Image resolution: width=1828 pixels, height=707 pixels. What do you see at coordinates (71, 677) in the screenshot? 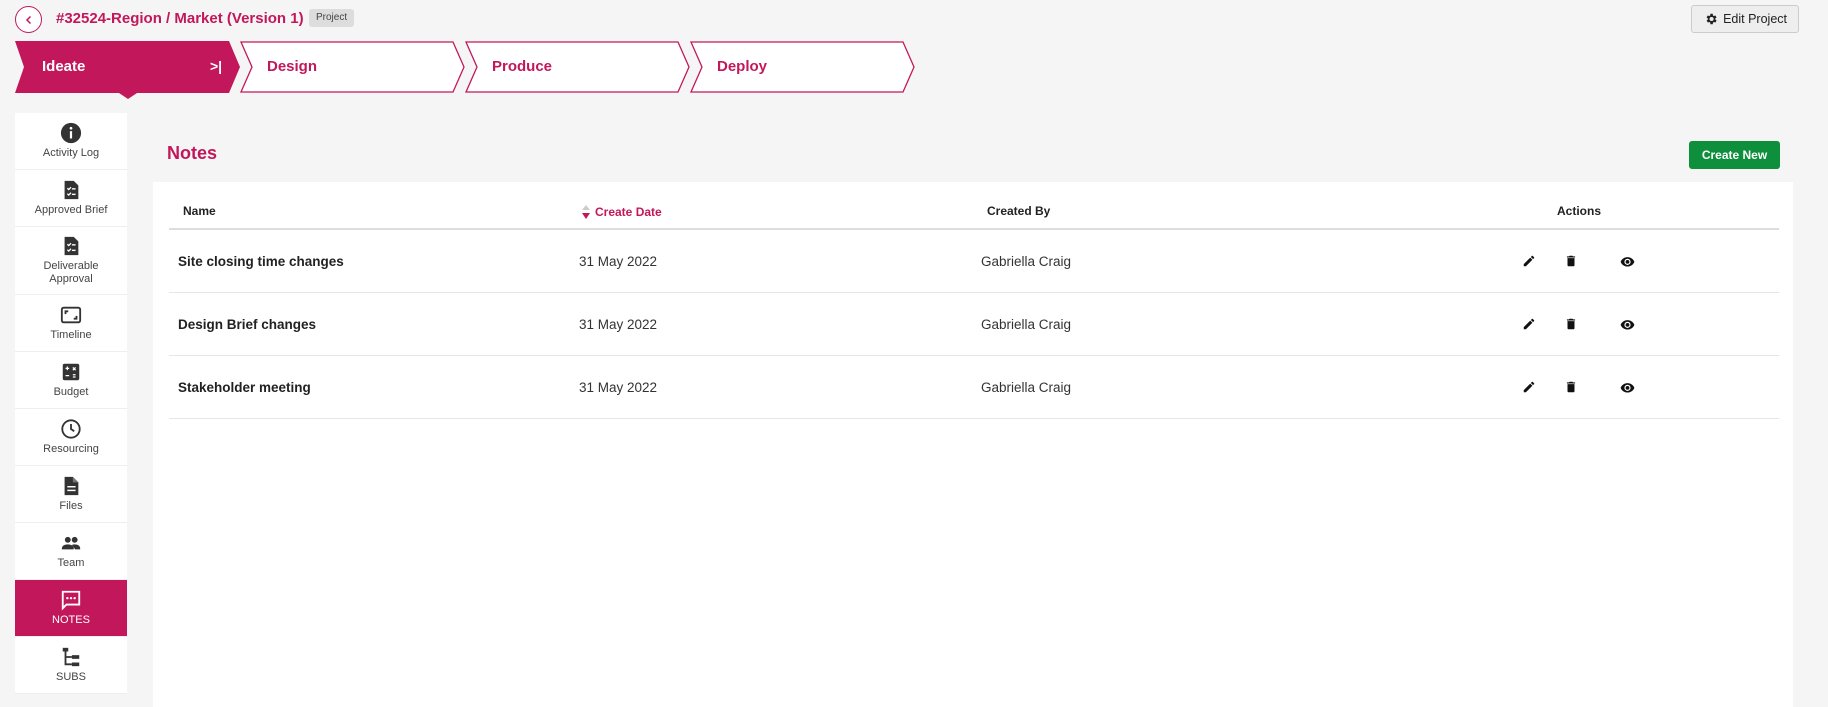
I see `sidebar-item-label: SUBS` at bounding box center [71, 677].